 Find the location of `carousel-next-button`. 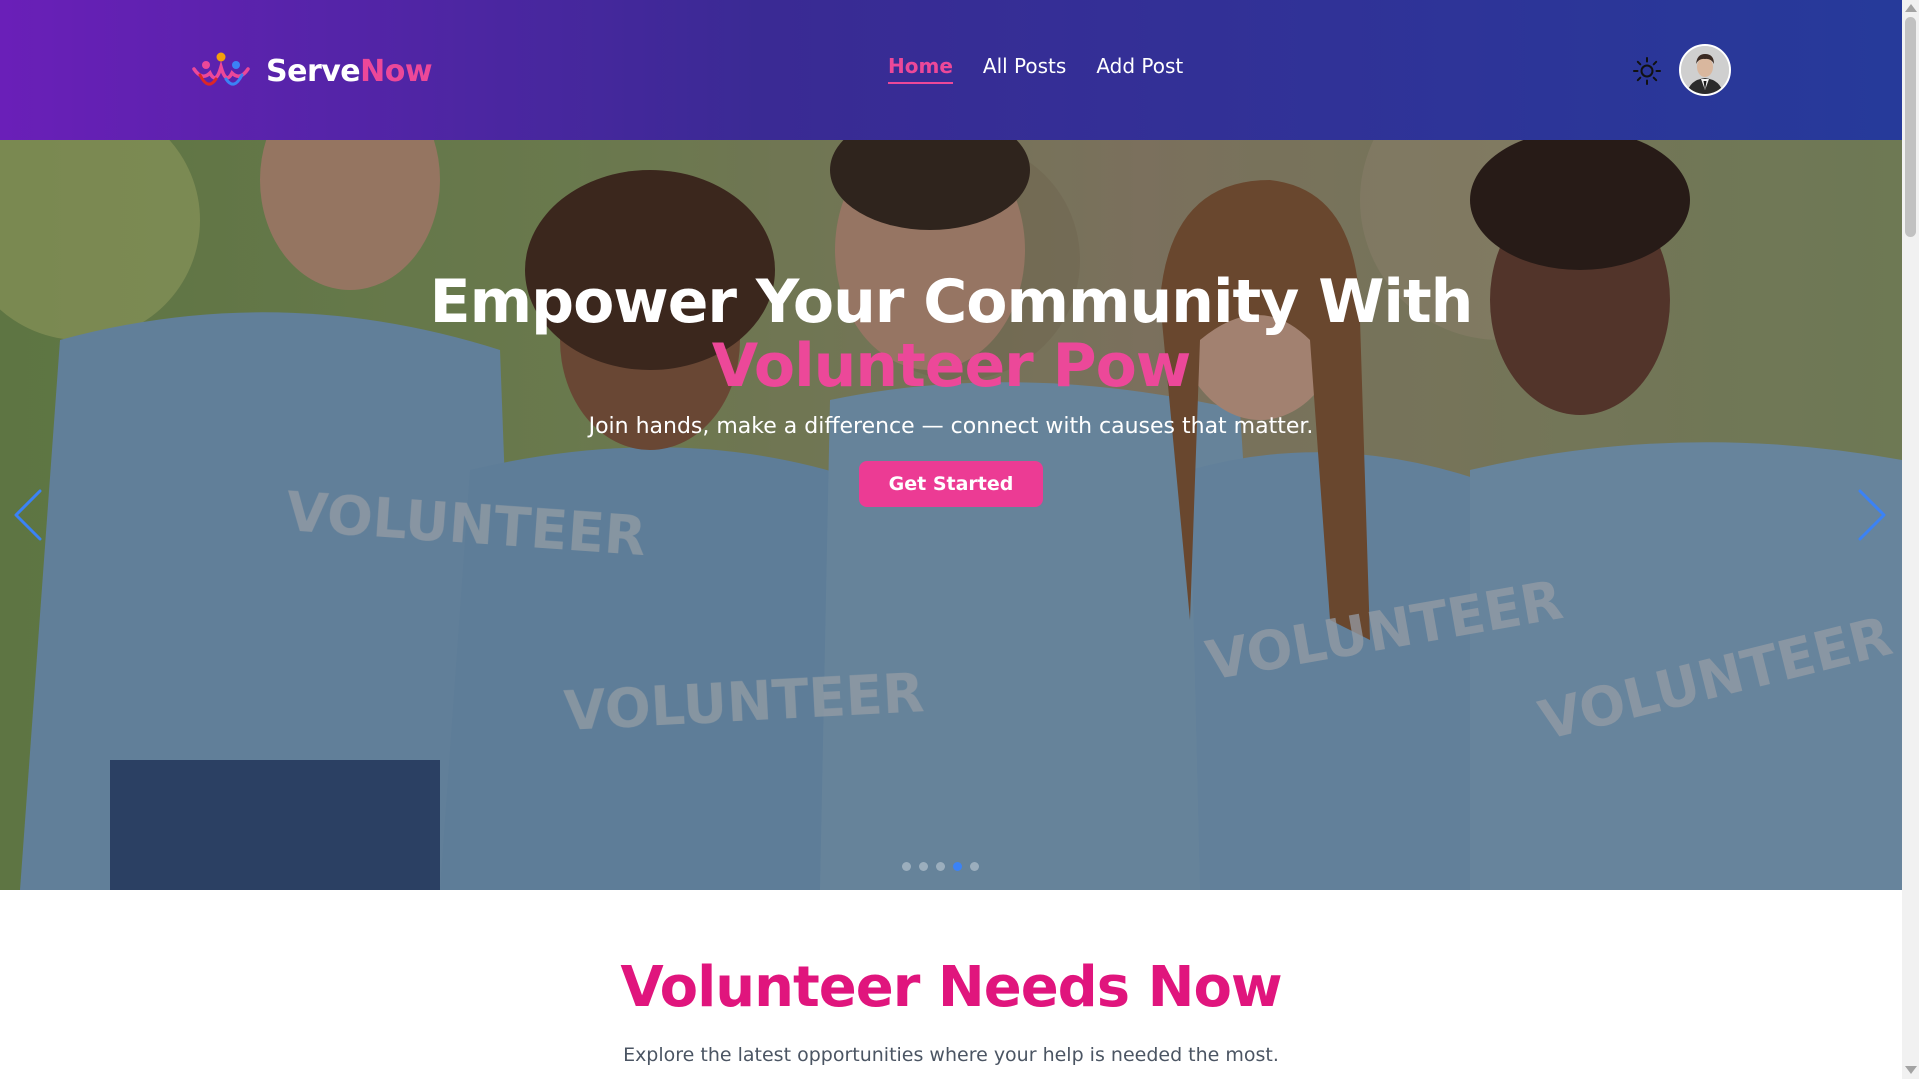

carousel-next-button is located at coordinates (1870, 515).